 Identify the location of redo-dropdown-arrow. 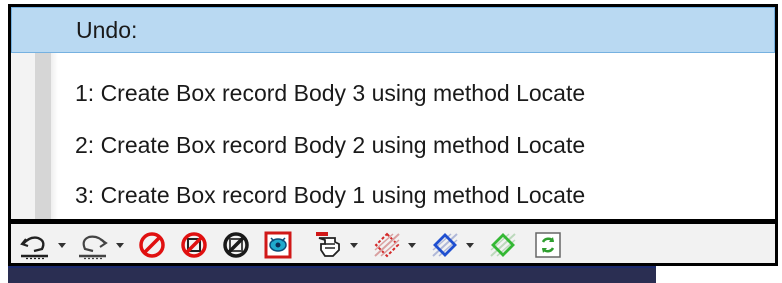
(120, 245).